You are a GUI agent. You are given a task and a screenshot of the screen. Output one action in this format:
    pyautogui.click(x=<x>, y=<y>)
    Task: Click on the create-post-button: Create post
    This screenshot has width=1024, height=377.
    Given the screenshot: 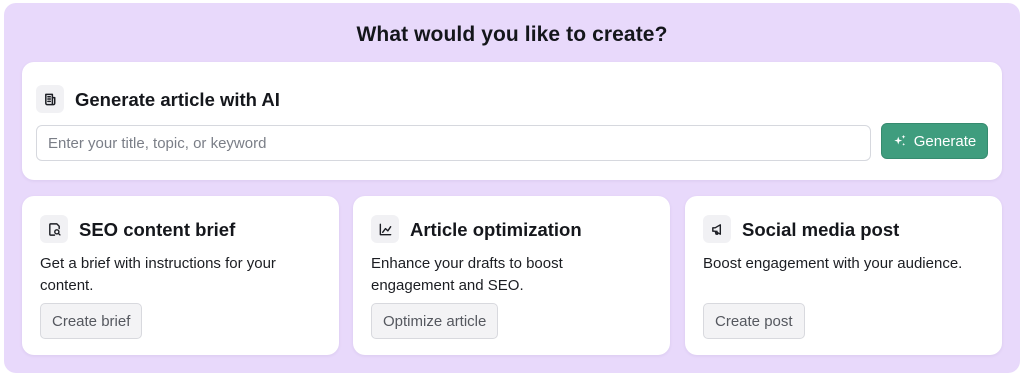 What is the action you would take?
    pyautogui.click(x=754, y=321)
    